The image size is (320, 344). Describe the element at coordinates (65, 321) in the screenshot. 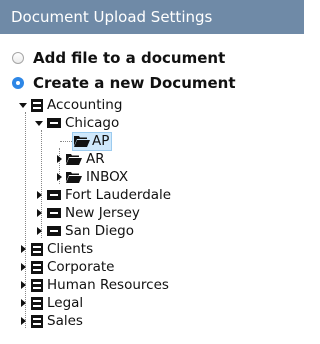

I see `tree-node-label: Sales` at that location.